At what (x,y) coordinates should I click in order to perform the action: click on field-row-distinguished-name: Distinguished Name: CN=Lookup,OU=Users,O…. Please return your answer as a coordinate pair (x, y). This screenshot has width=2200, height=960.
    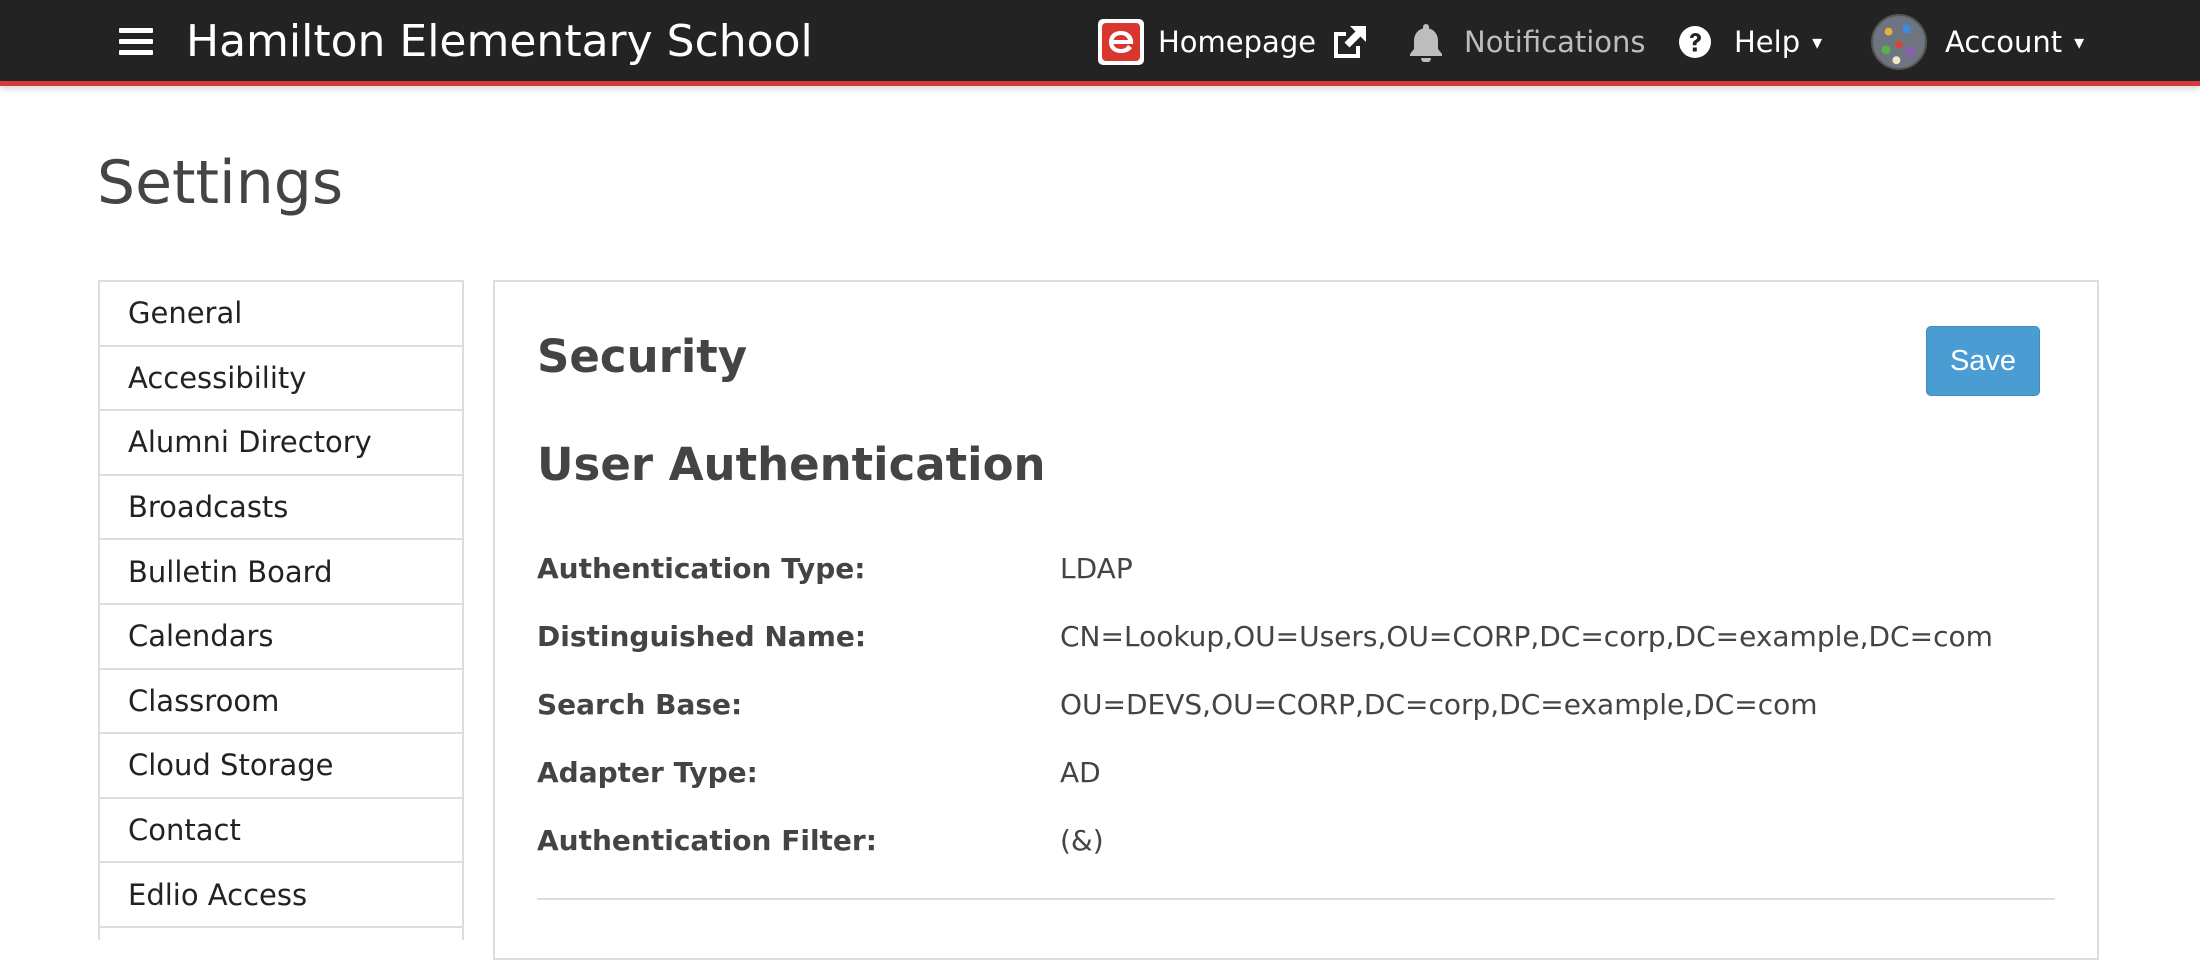
    Looking at the image, I should click on (1265, 636).